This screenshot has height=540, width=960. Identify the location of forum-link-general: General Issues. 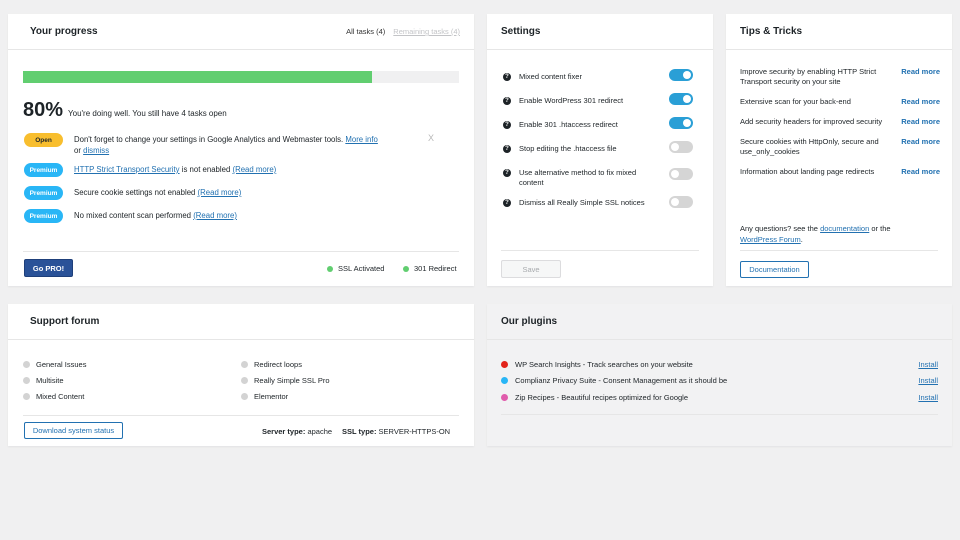
(54, 364).